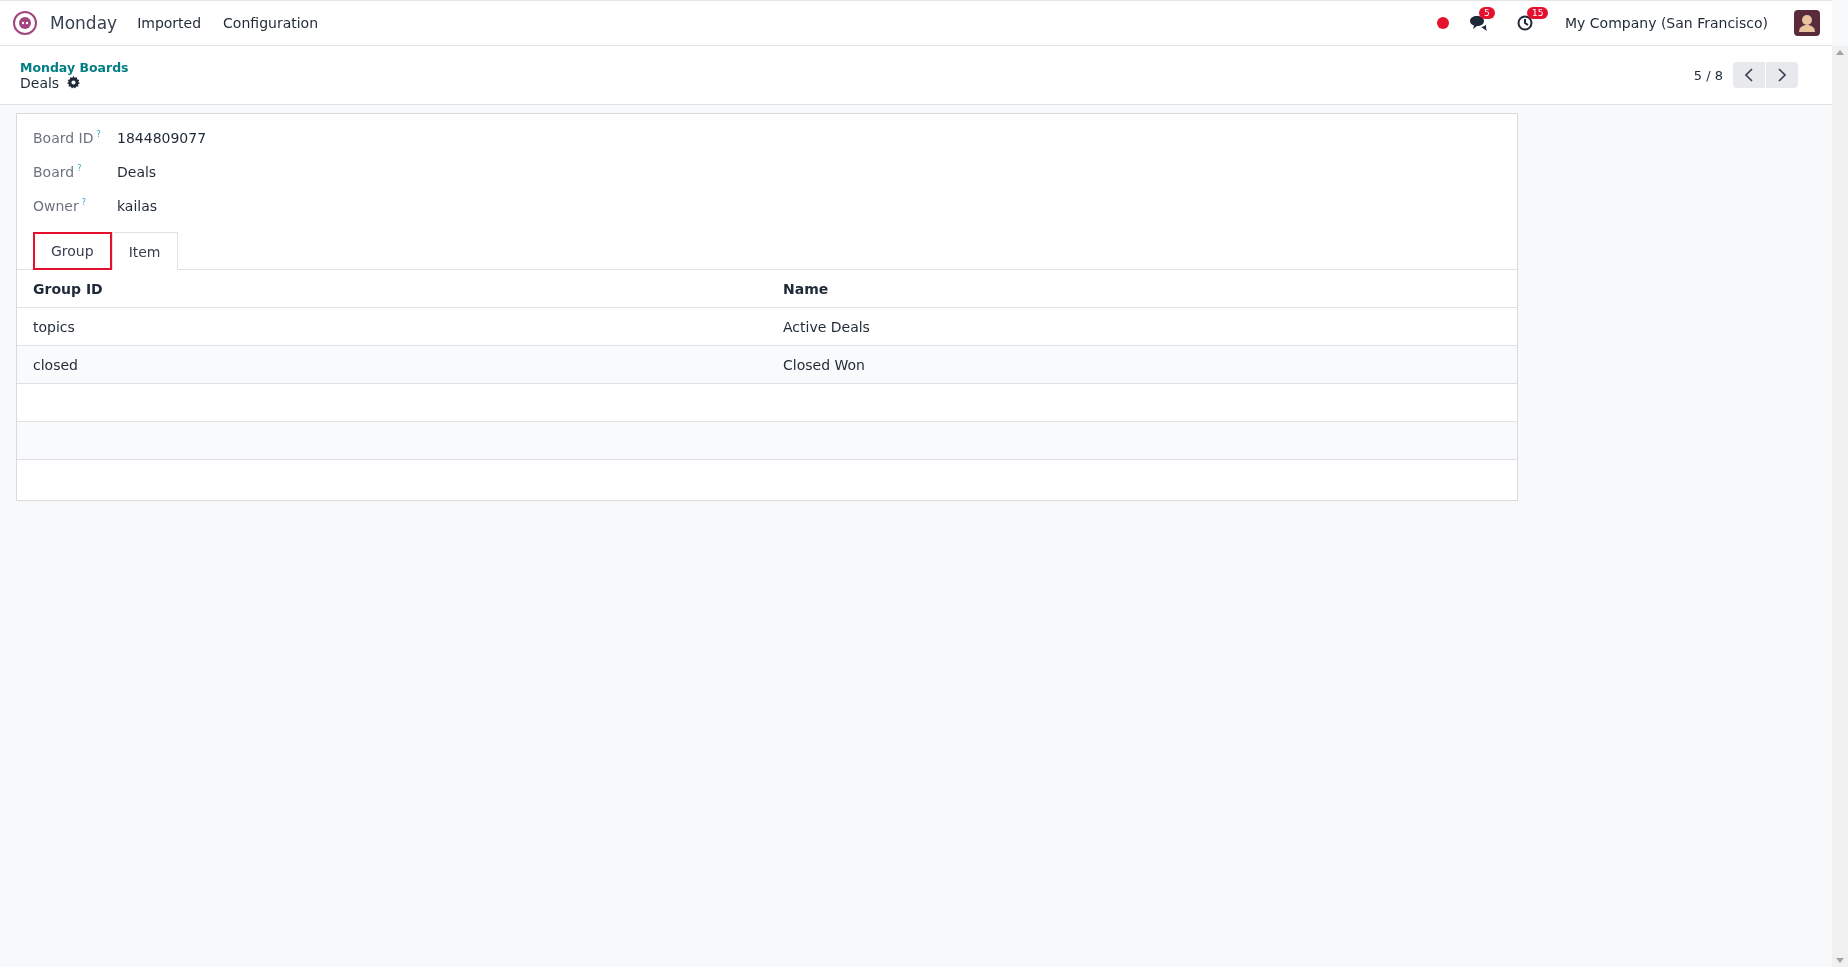 The width and height of the screenshot is (1848, 967). I want to click on field-label: Board, so click(54, 172).